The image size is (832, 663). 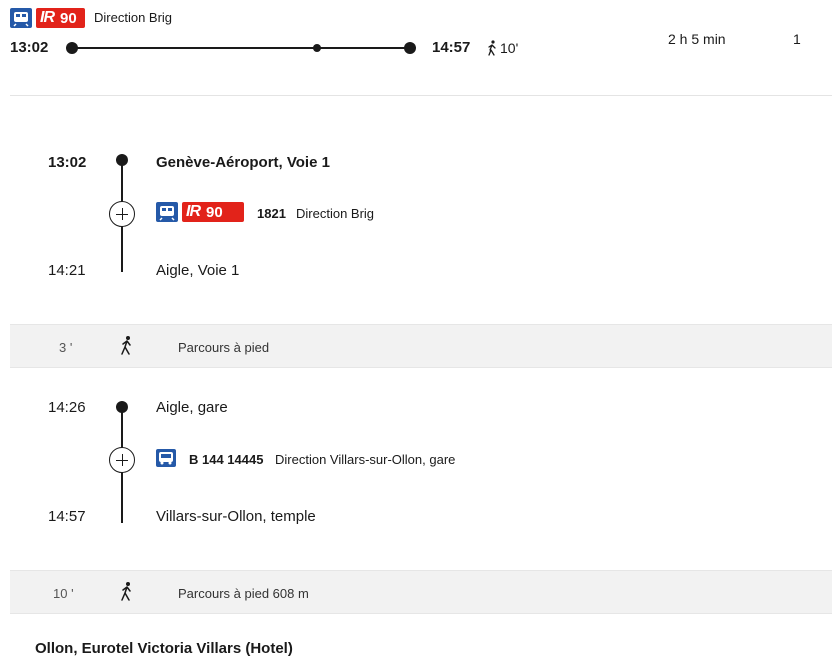 I want to click on walk-minutes: 10 ', so click(x=63, y=593).